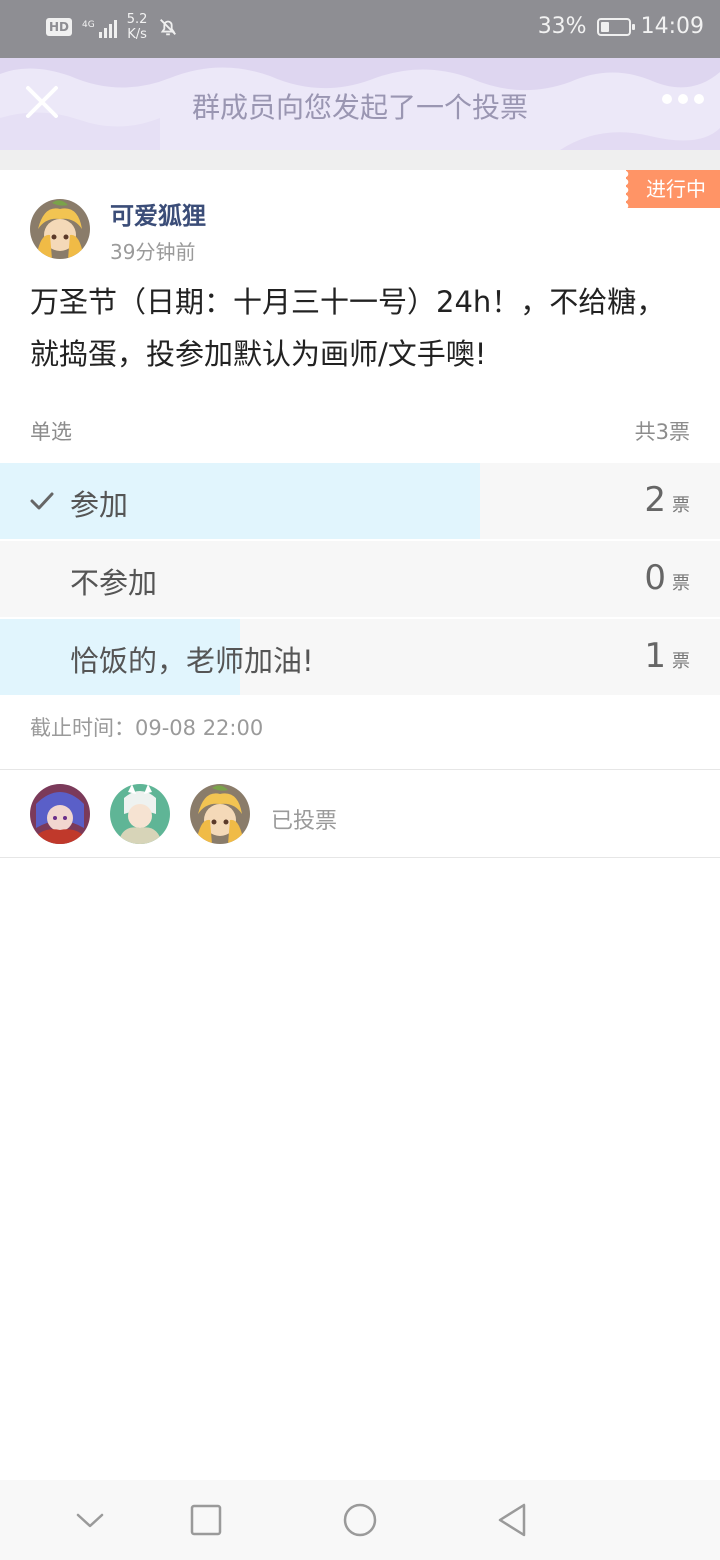 The image size is (720, 1560). Describe the element at coordinates (153, 252) in the screenshot. I see `post-time: 39分钟前` at that location.